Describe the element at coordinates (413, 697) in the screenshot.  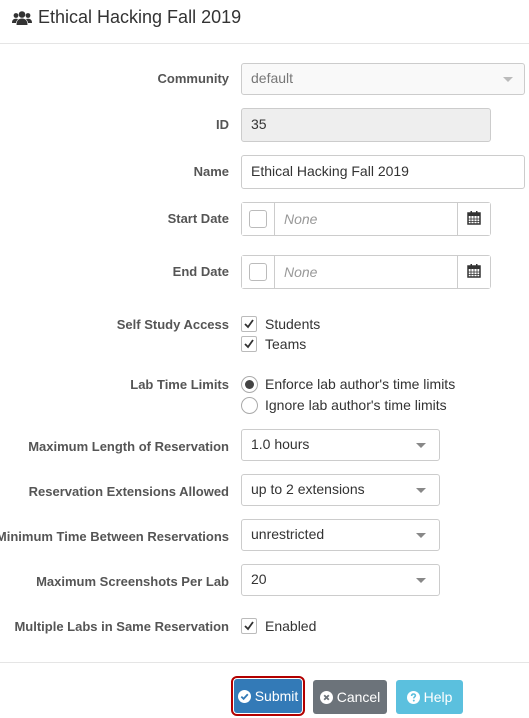
I see `question-circle-icon` at that location.